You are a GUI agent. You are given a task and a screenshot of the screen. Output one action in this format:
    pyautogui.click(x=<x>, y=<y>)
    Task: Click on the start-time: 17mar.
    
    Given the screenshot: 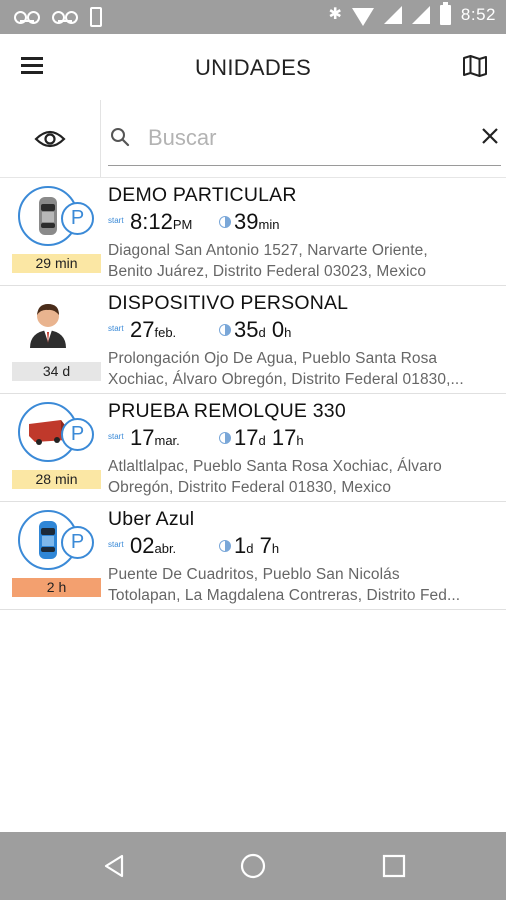 What is the action you would take?
    pyautogui.click(x=155, y=438)
    